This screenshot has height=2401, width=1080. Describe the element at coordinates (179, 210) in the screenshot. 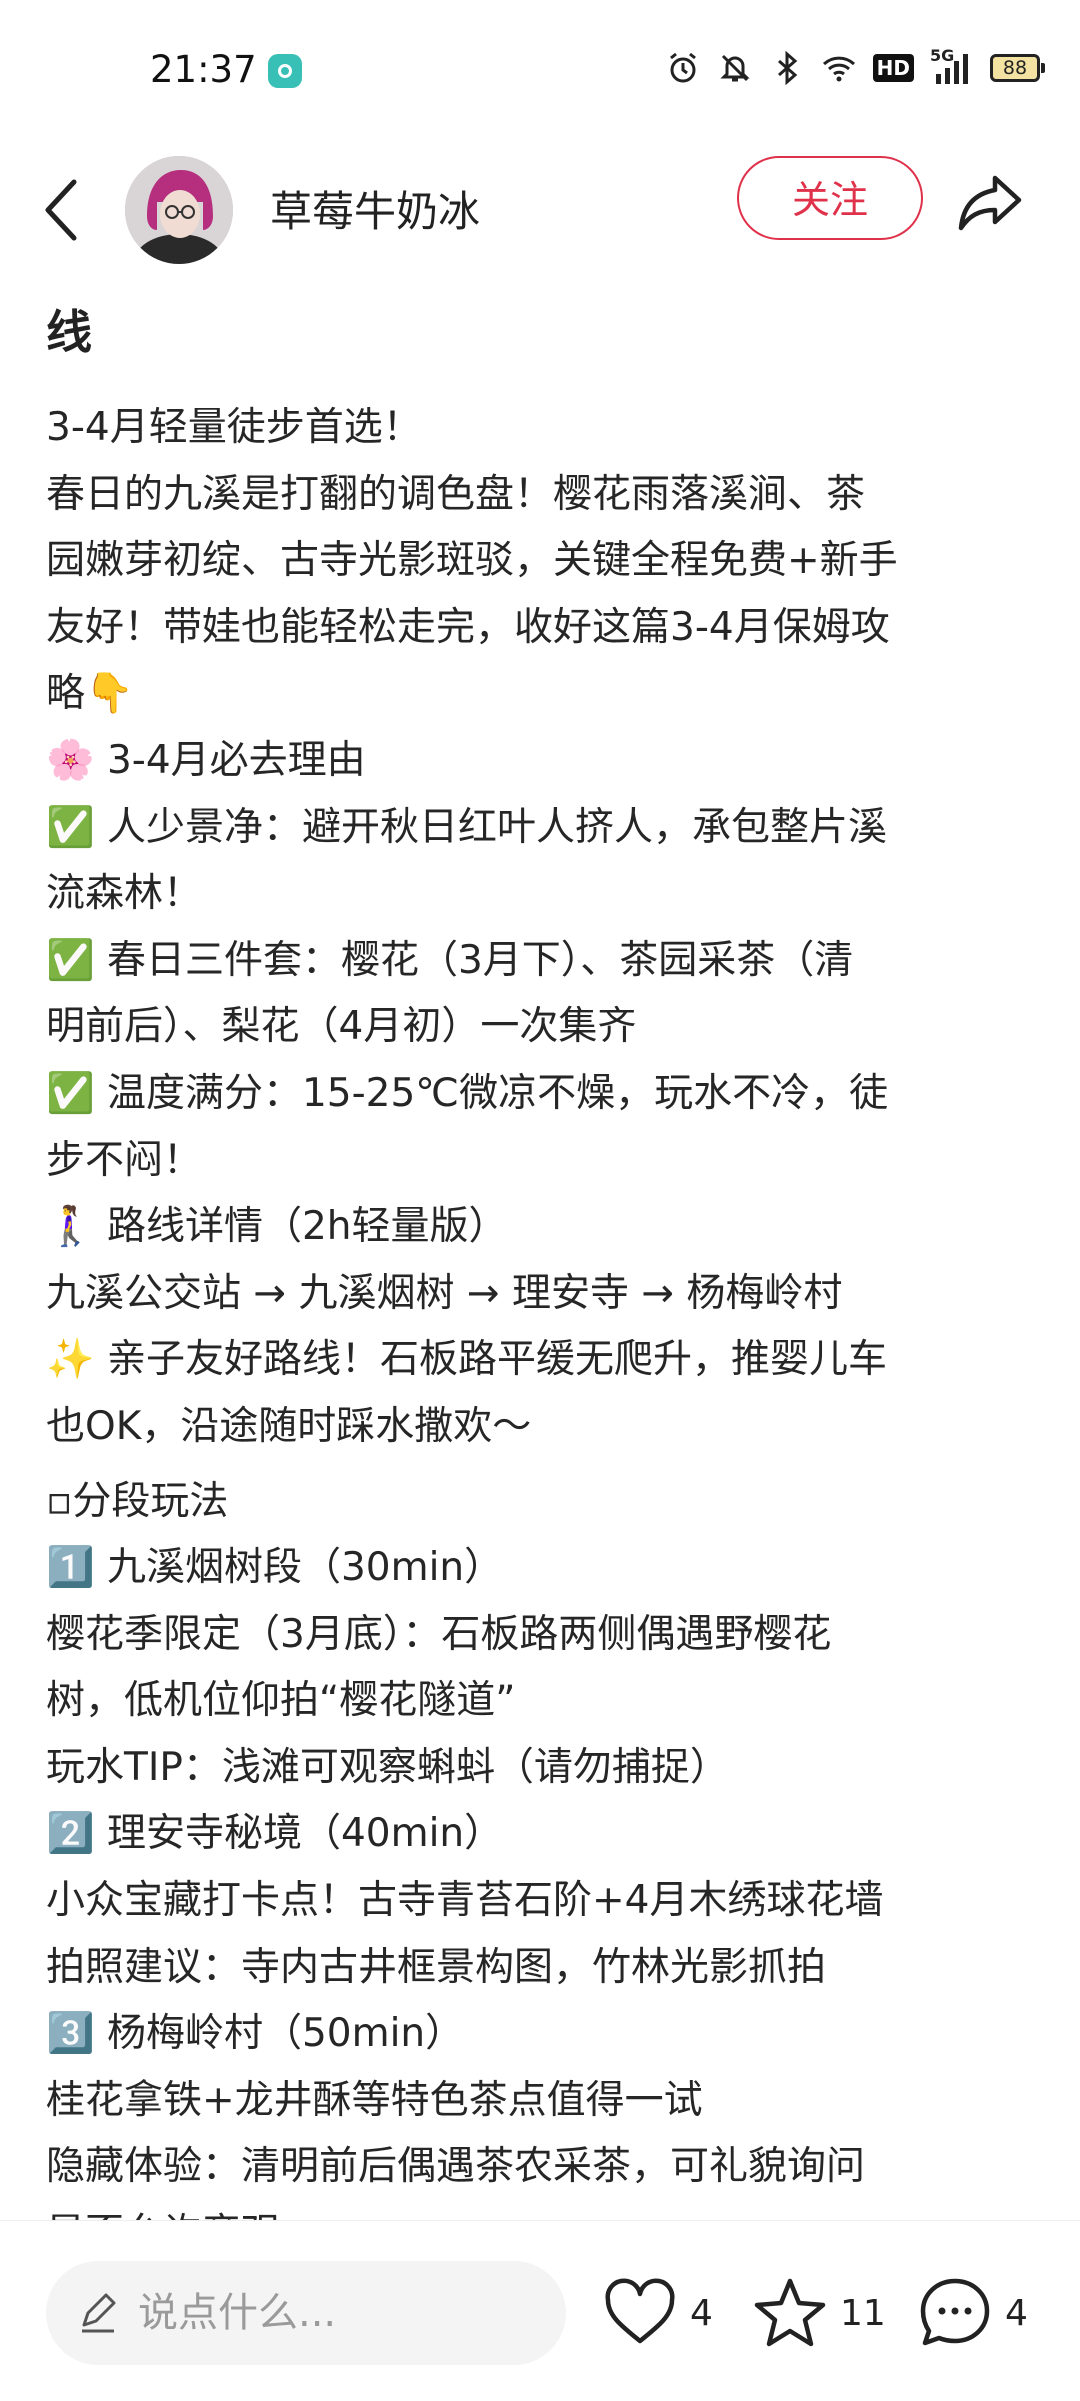

I see `author-avatar` at that location.